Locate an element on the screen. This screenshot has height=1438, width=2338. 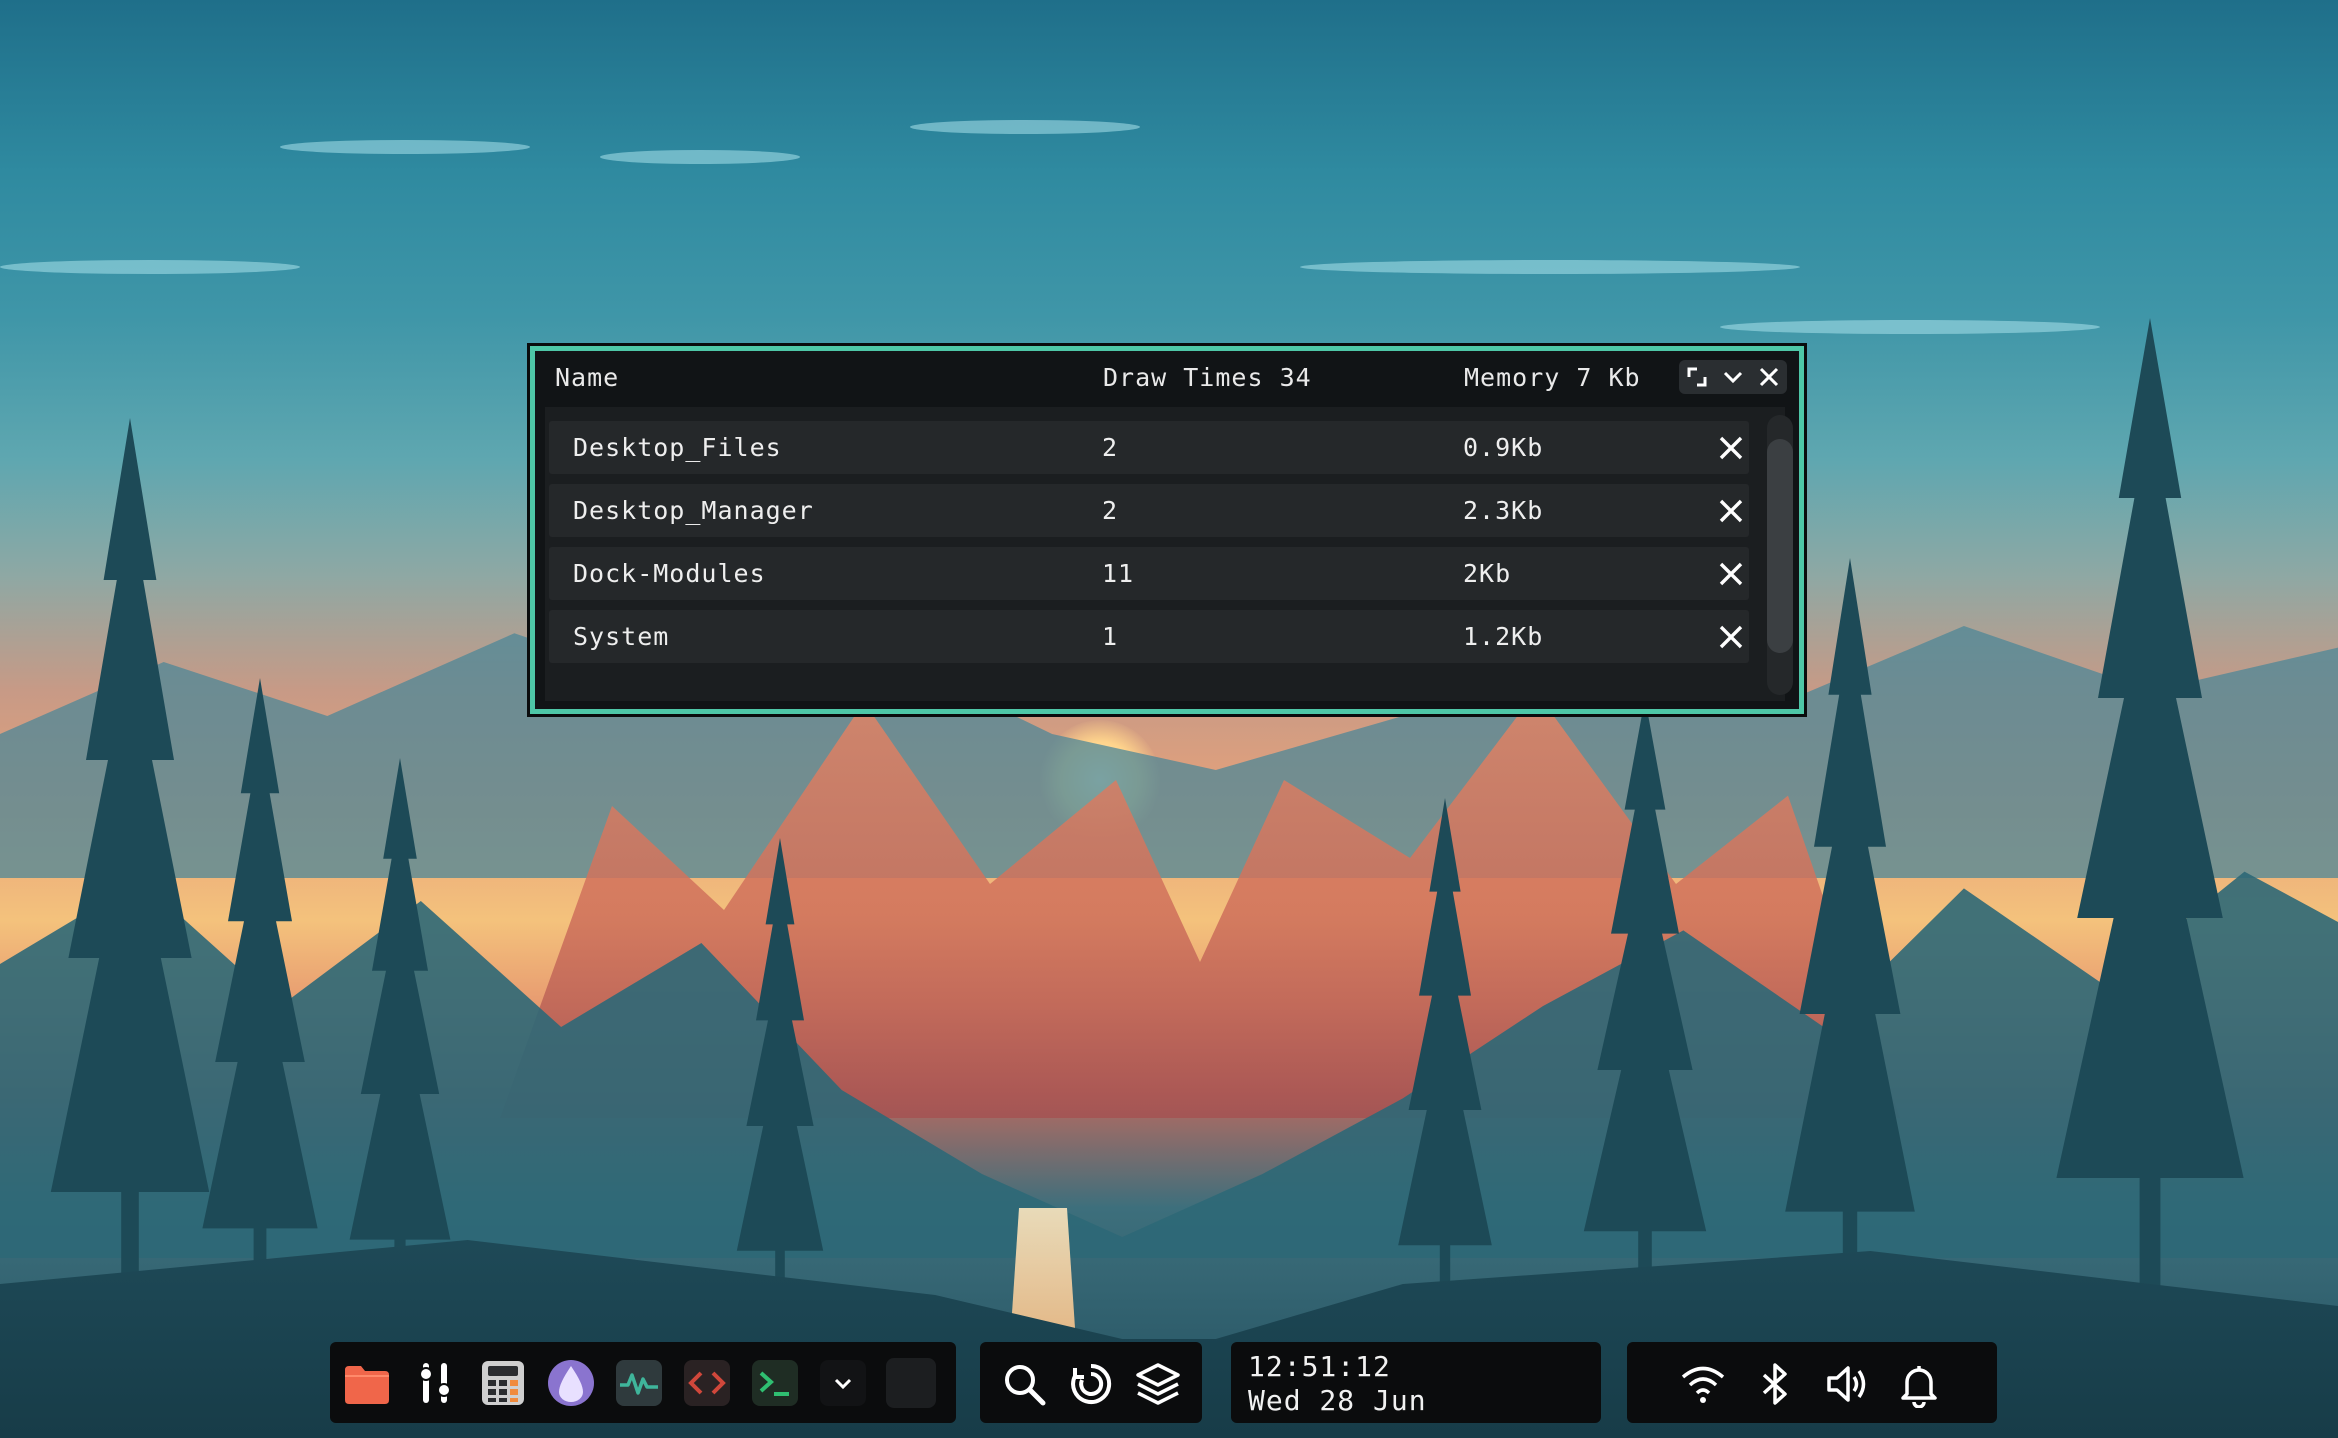
clock-time: 12:51:12 is located at coordinates (1319, 1366).